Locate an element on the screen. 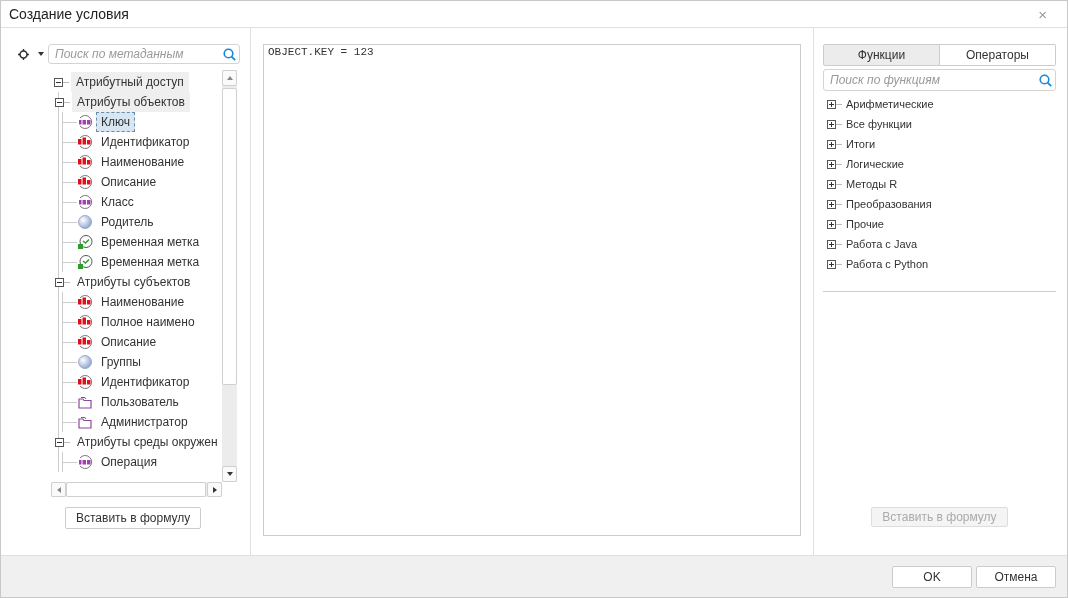 The height and width of the screenshot is (598, 1068). tree-item: Полное наимено is located at coordinates (148, 322).